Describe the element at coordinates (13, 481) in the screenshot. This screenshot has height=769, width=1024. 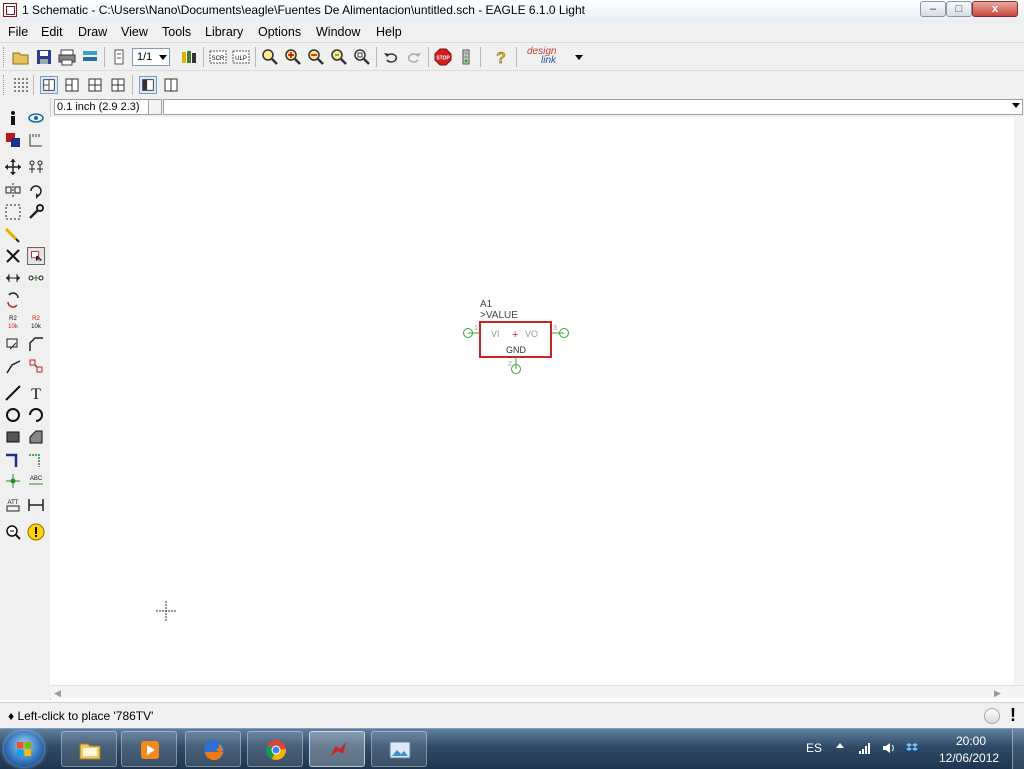
I see `junction-icon` at that location.